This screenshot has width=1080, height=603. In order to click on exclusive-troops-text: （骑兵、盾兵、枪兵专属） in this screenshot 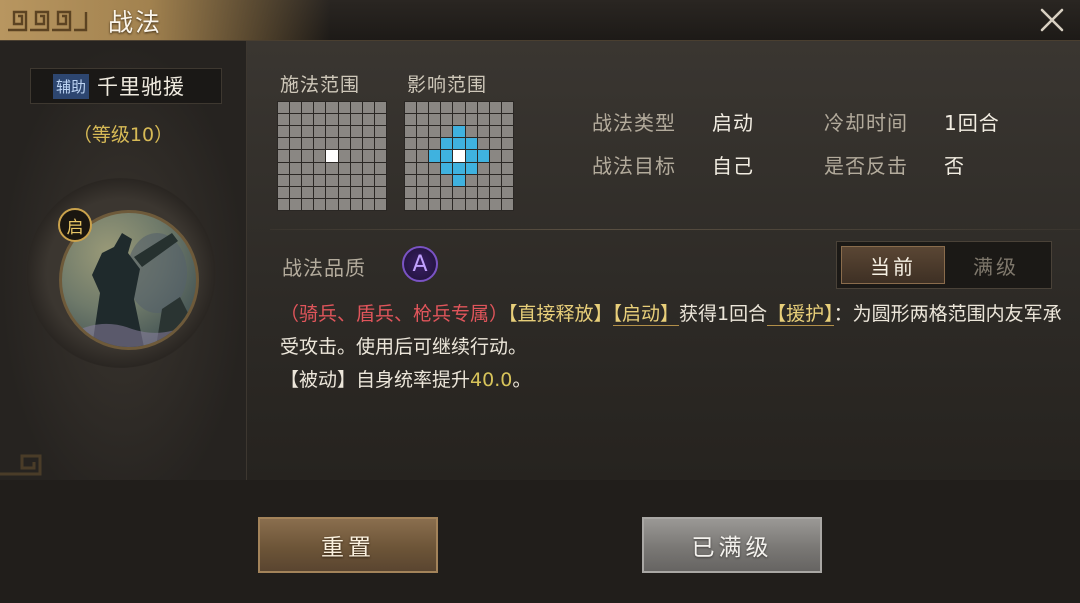, I will do `click(394, 314)`.